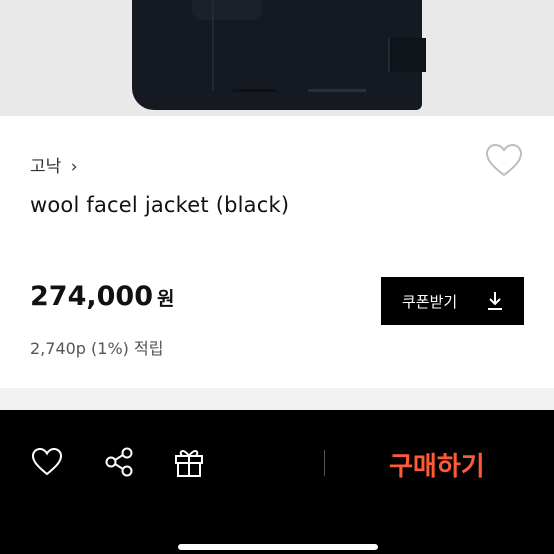 This screenshot has height=554, width=554. Describe the element at coordinates (227, 10) in the screenshot. I see `jacket-collar` at that location.